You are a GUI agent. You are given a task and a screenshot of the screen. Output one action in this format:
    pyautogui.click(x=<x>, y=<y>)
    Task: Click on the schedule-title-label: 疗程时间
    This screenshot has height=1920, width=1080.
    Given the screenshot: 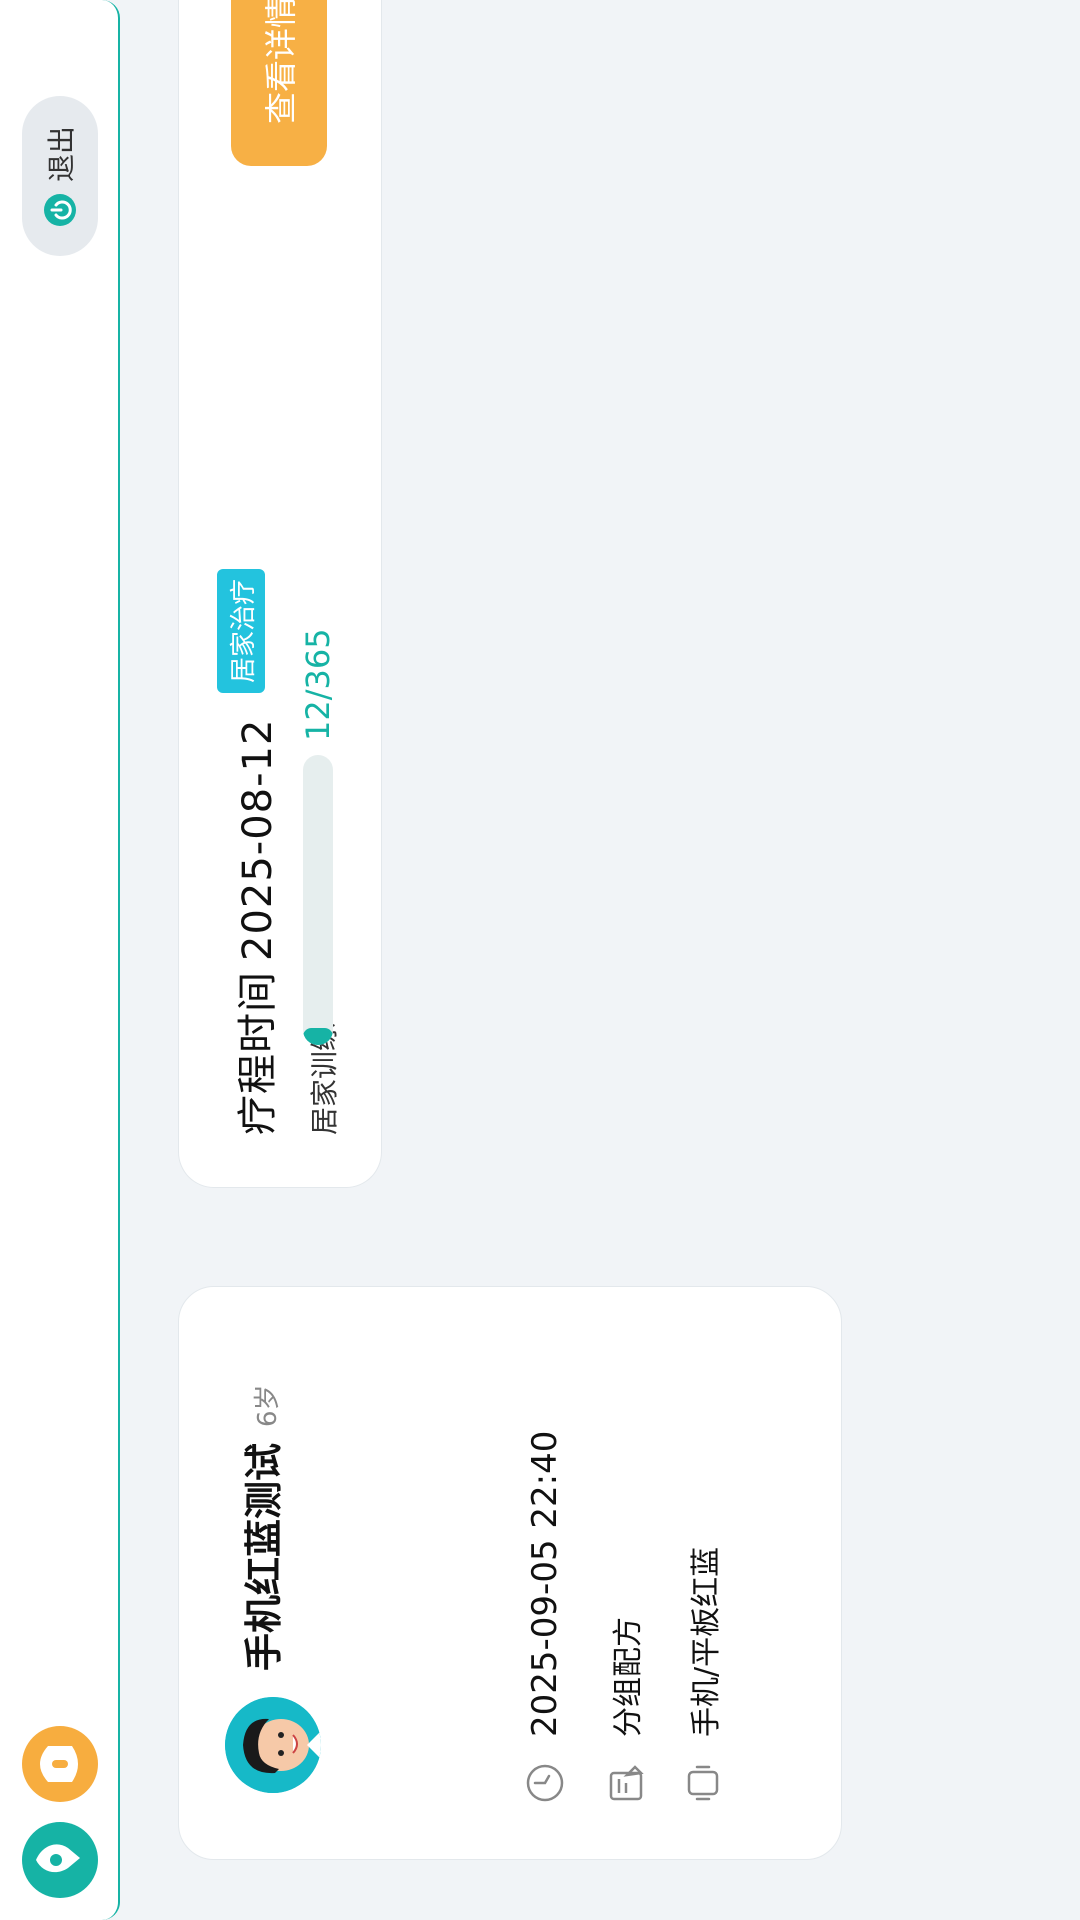 What is the action you would take?
    pyautogui.click(x=258, y=1053)
    